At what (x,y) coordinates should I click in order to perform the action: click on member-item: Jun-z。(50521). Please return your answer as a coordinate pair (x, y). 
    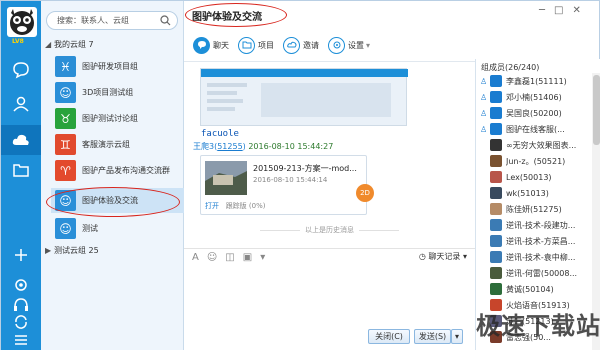
    Looking at the image, I should click on (534, 161).